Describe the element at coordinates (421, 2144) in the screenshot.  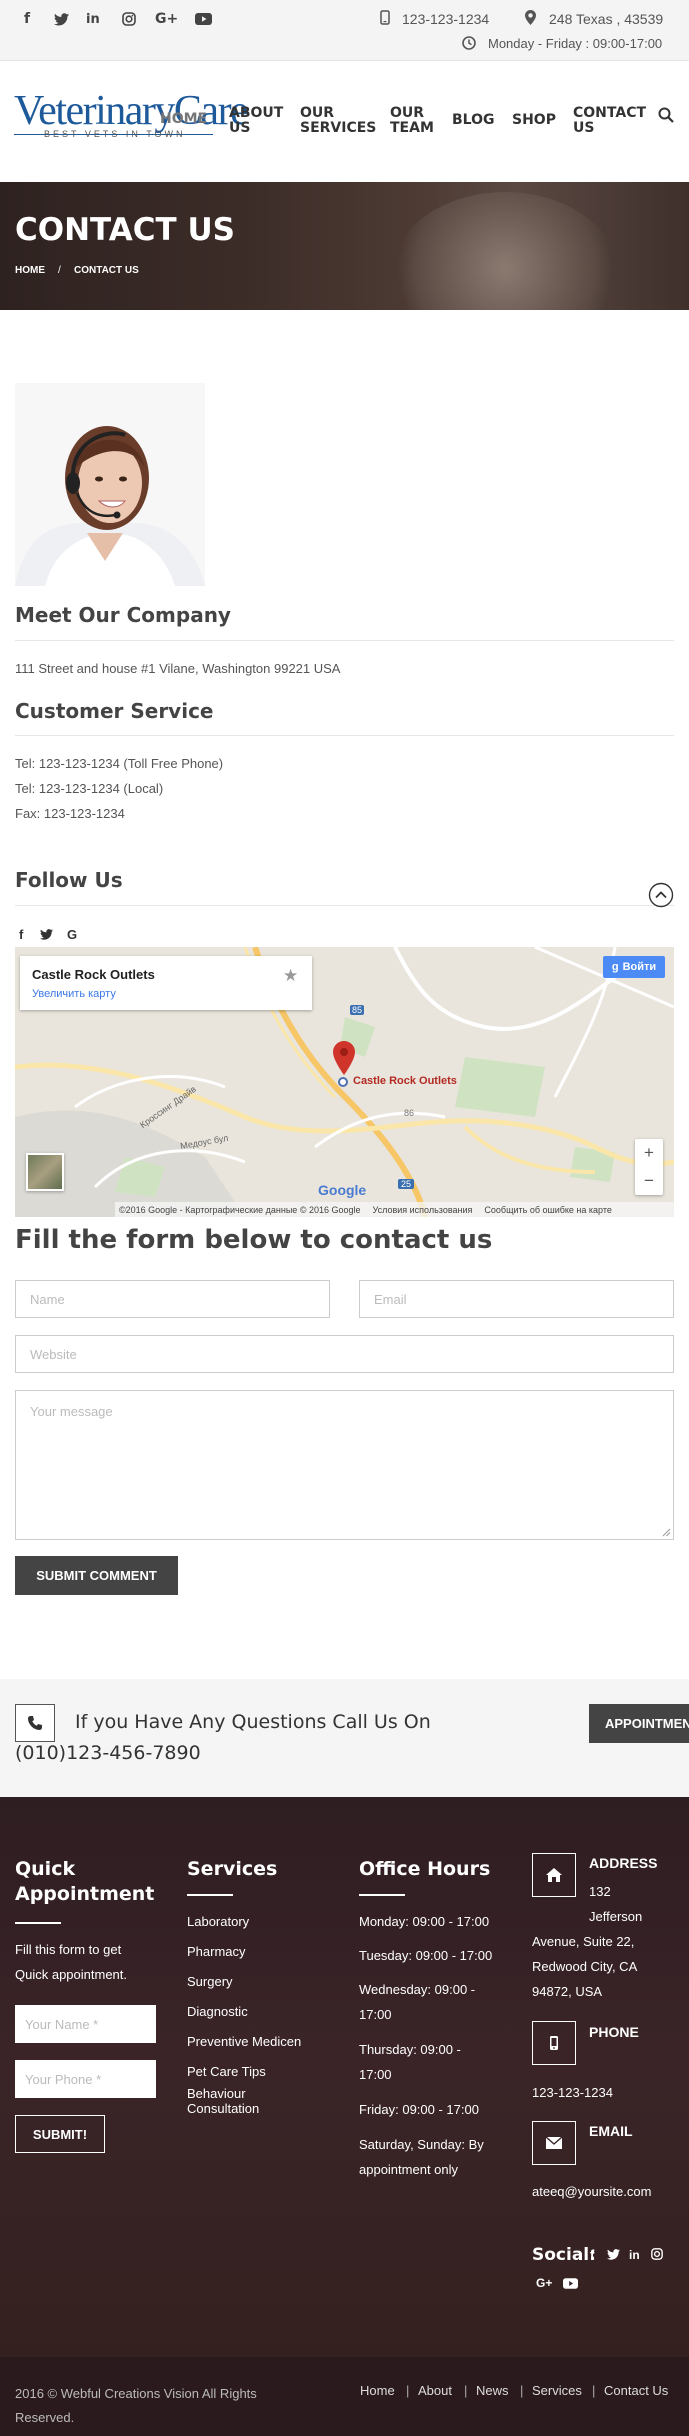
I see `hours-line: Saturday, Sunday: By` at that location.